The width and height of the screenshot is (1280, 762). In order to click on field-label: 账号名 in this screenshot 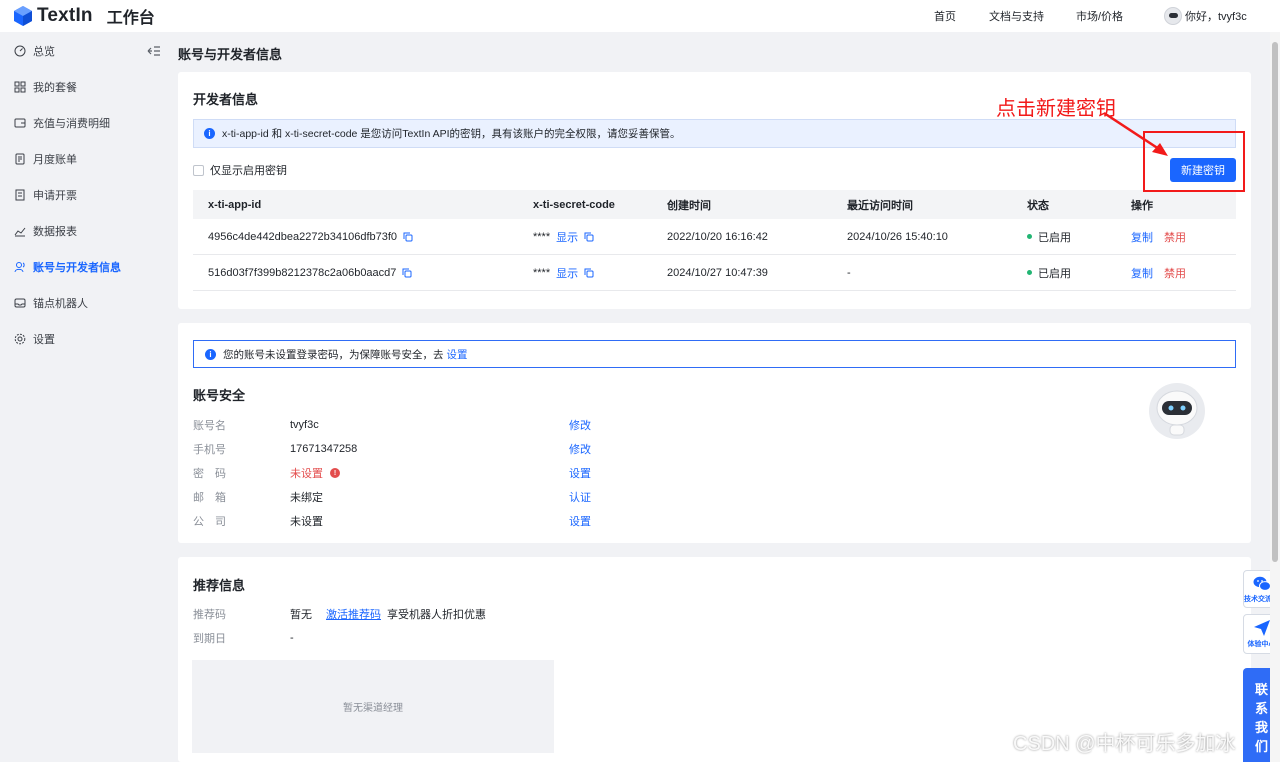, I will do `click(209, 426)`.